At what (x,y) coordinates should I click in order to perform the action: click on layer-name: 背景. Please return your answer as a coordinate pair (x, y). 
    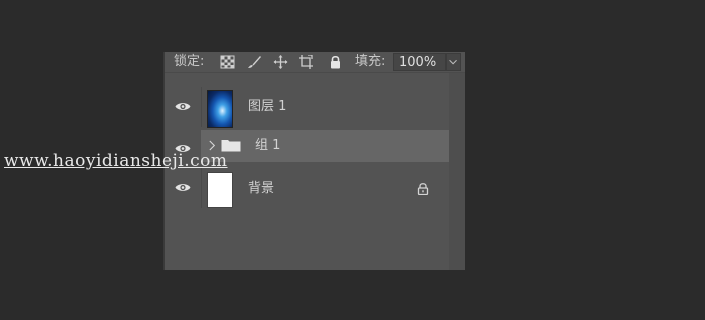
    Looking at the image, I should click on (261, 188).